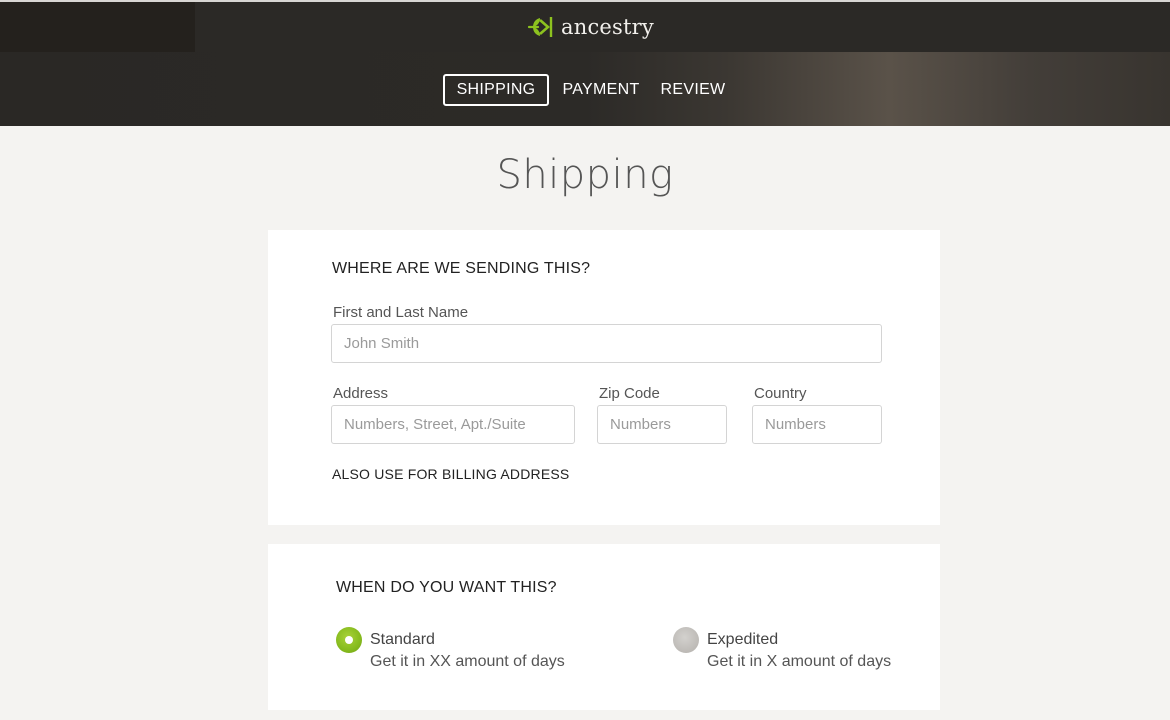 The height and width of the screenshot is (720, 1170). Describe the element at coordinates (686, 640) in the screenshot. I see `radio-unselected-icon` at that location.